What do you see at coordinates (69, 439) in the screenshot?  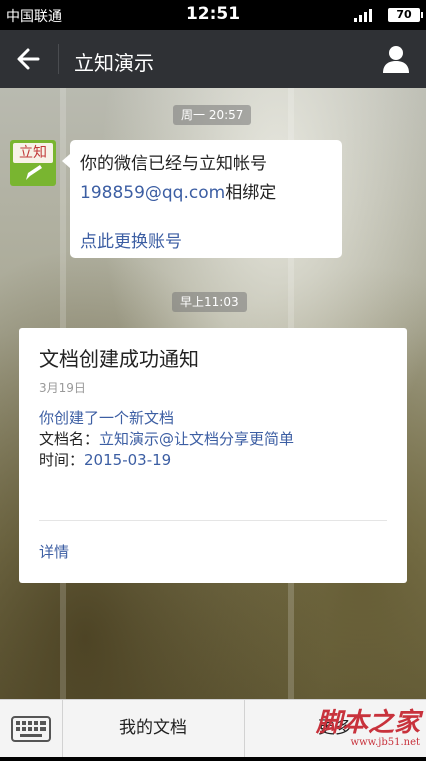 I see `doc-name-label: 文档名：` at bounding box center [69, 439].